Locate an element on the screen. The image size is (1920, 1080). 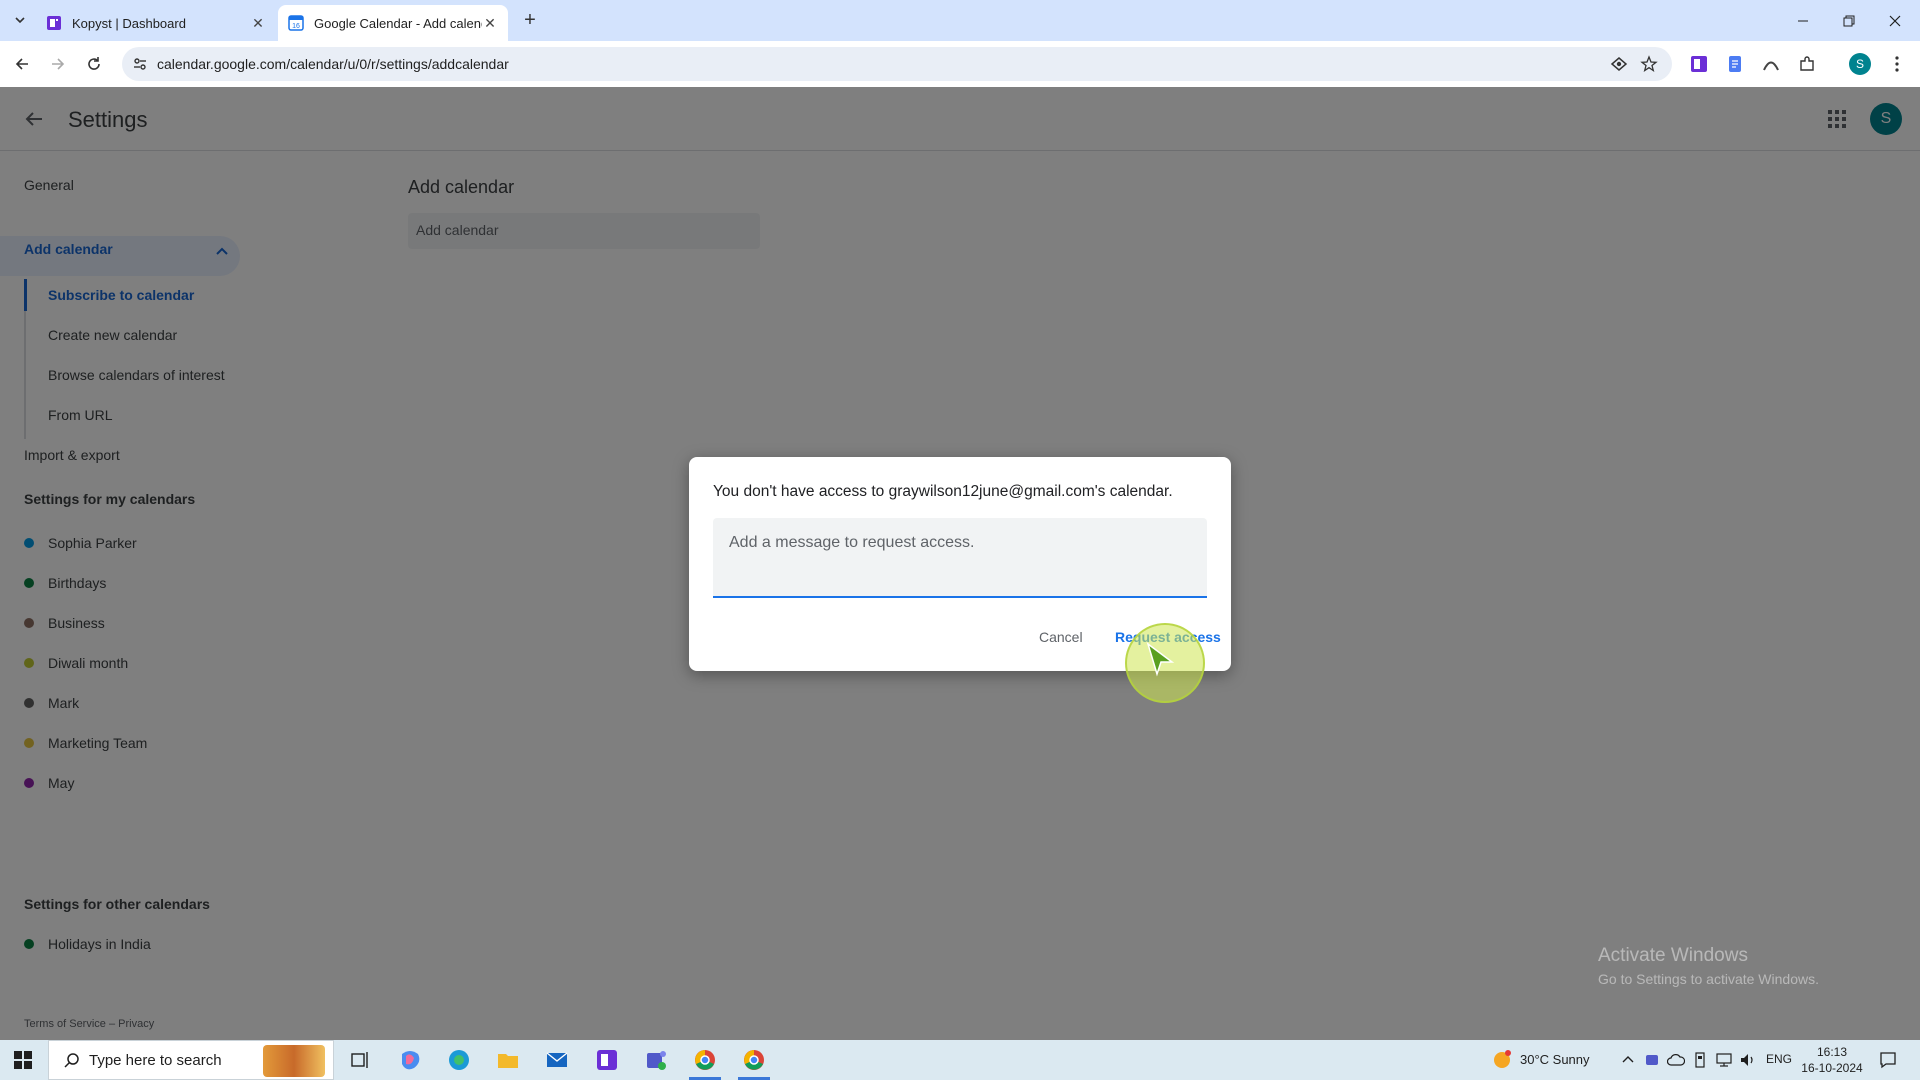
tab-google-calendar: 16 Google Calendar - Add calendar ✕ is located at coordinates (393, 23).